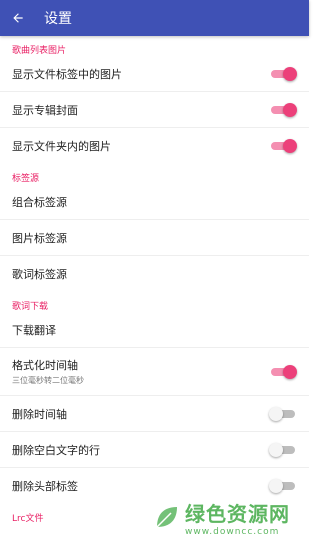 The image size is (320, 550). Describe the element at coordinates (67, 74) in the screenshot. I see `setting-label: 显示文件标签中的图片` at that location.